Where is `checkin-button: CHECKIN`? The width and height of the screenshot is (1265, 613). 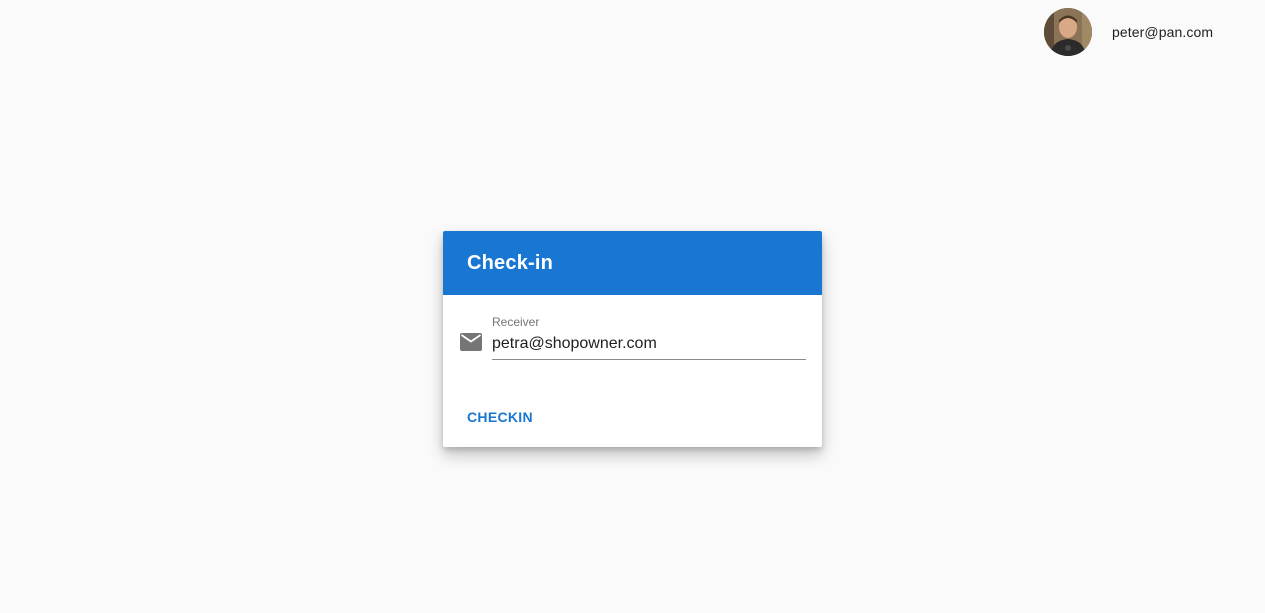 checkin-button: CHECKIN is located at coordinates (500, 417).